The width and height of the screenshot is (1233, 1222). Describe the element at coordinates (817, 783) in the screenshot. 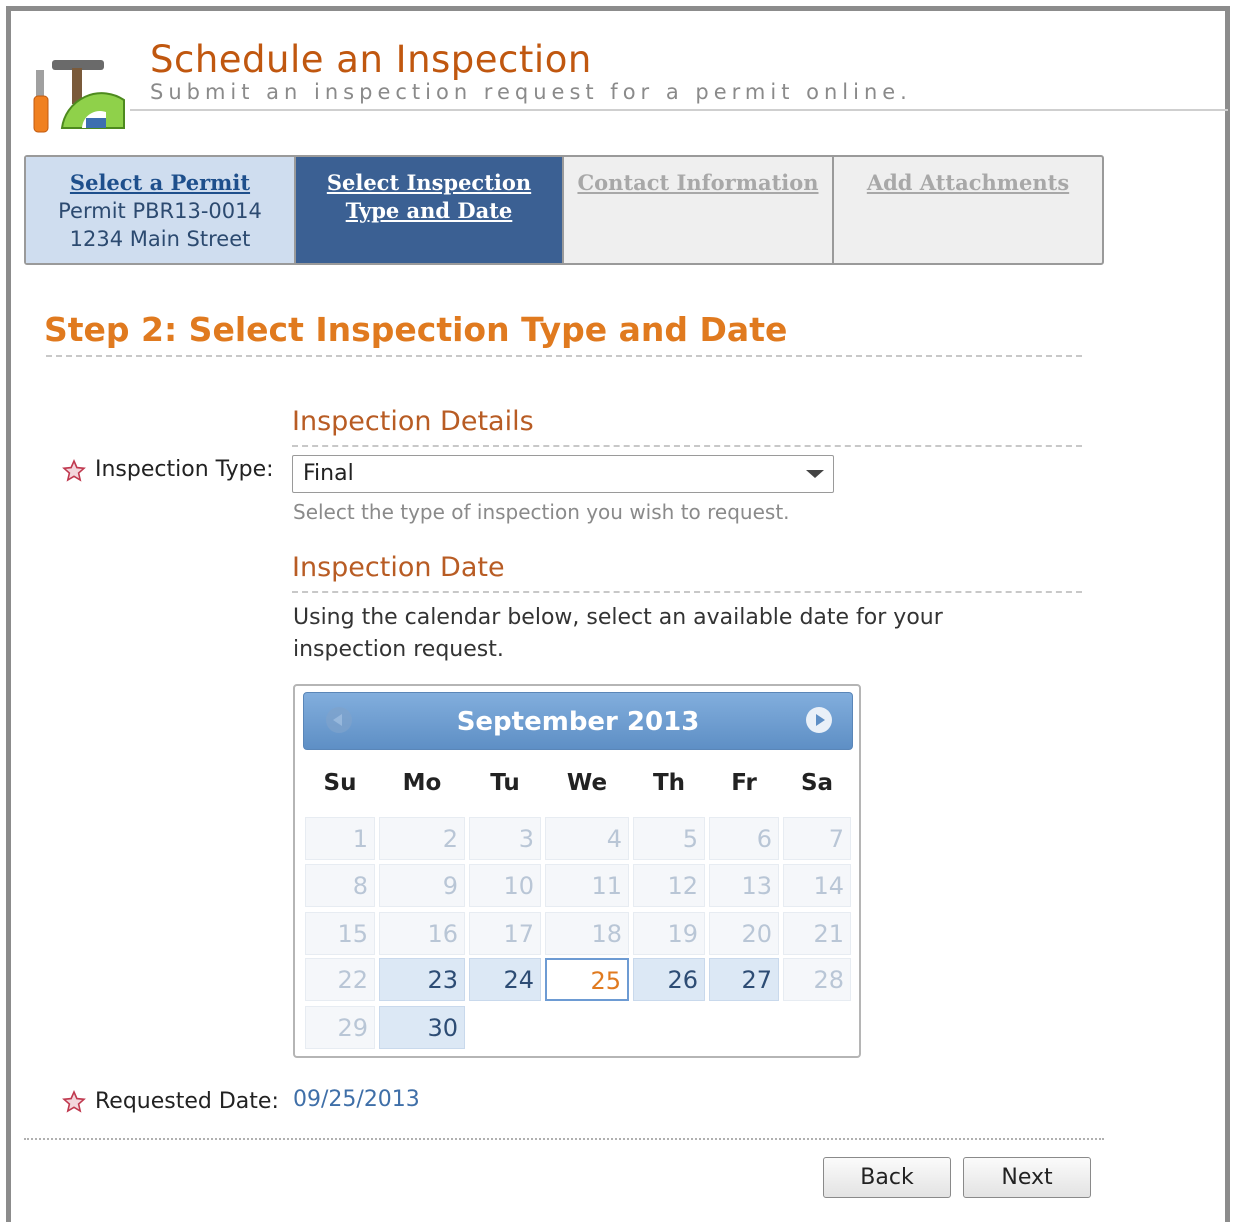

I see `weekday-sa: Sa` at that location.